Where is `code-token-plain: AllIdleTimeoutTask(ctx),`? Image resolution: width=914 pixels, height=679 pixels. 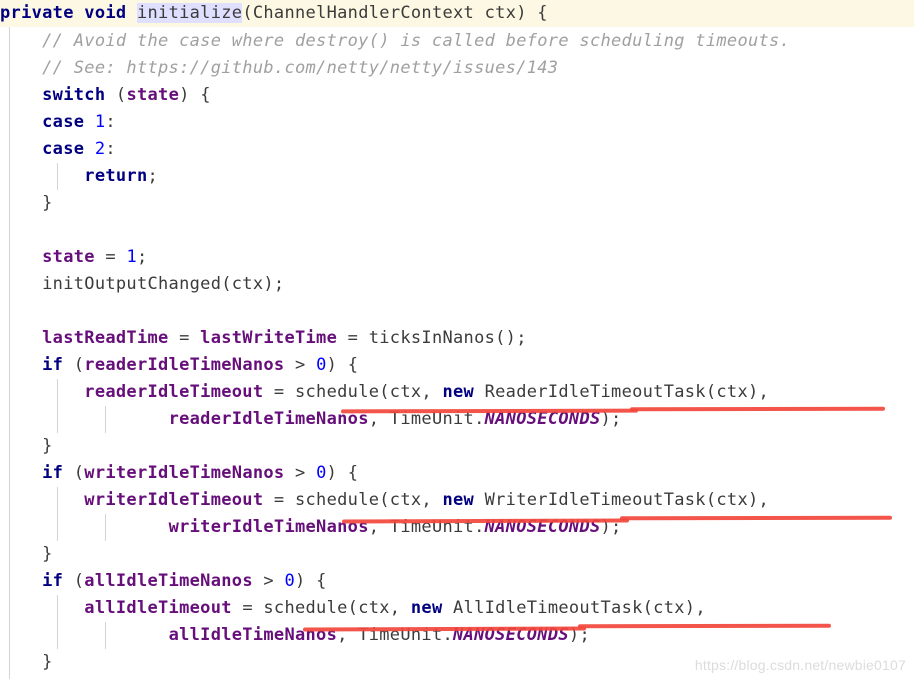
code-token-plain: AllIdleTimeoutTask(ctx), is located at coordinates (574, 608).